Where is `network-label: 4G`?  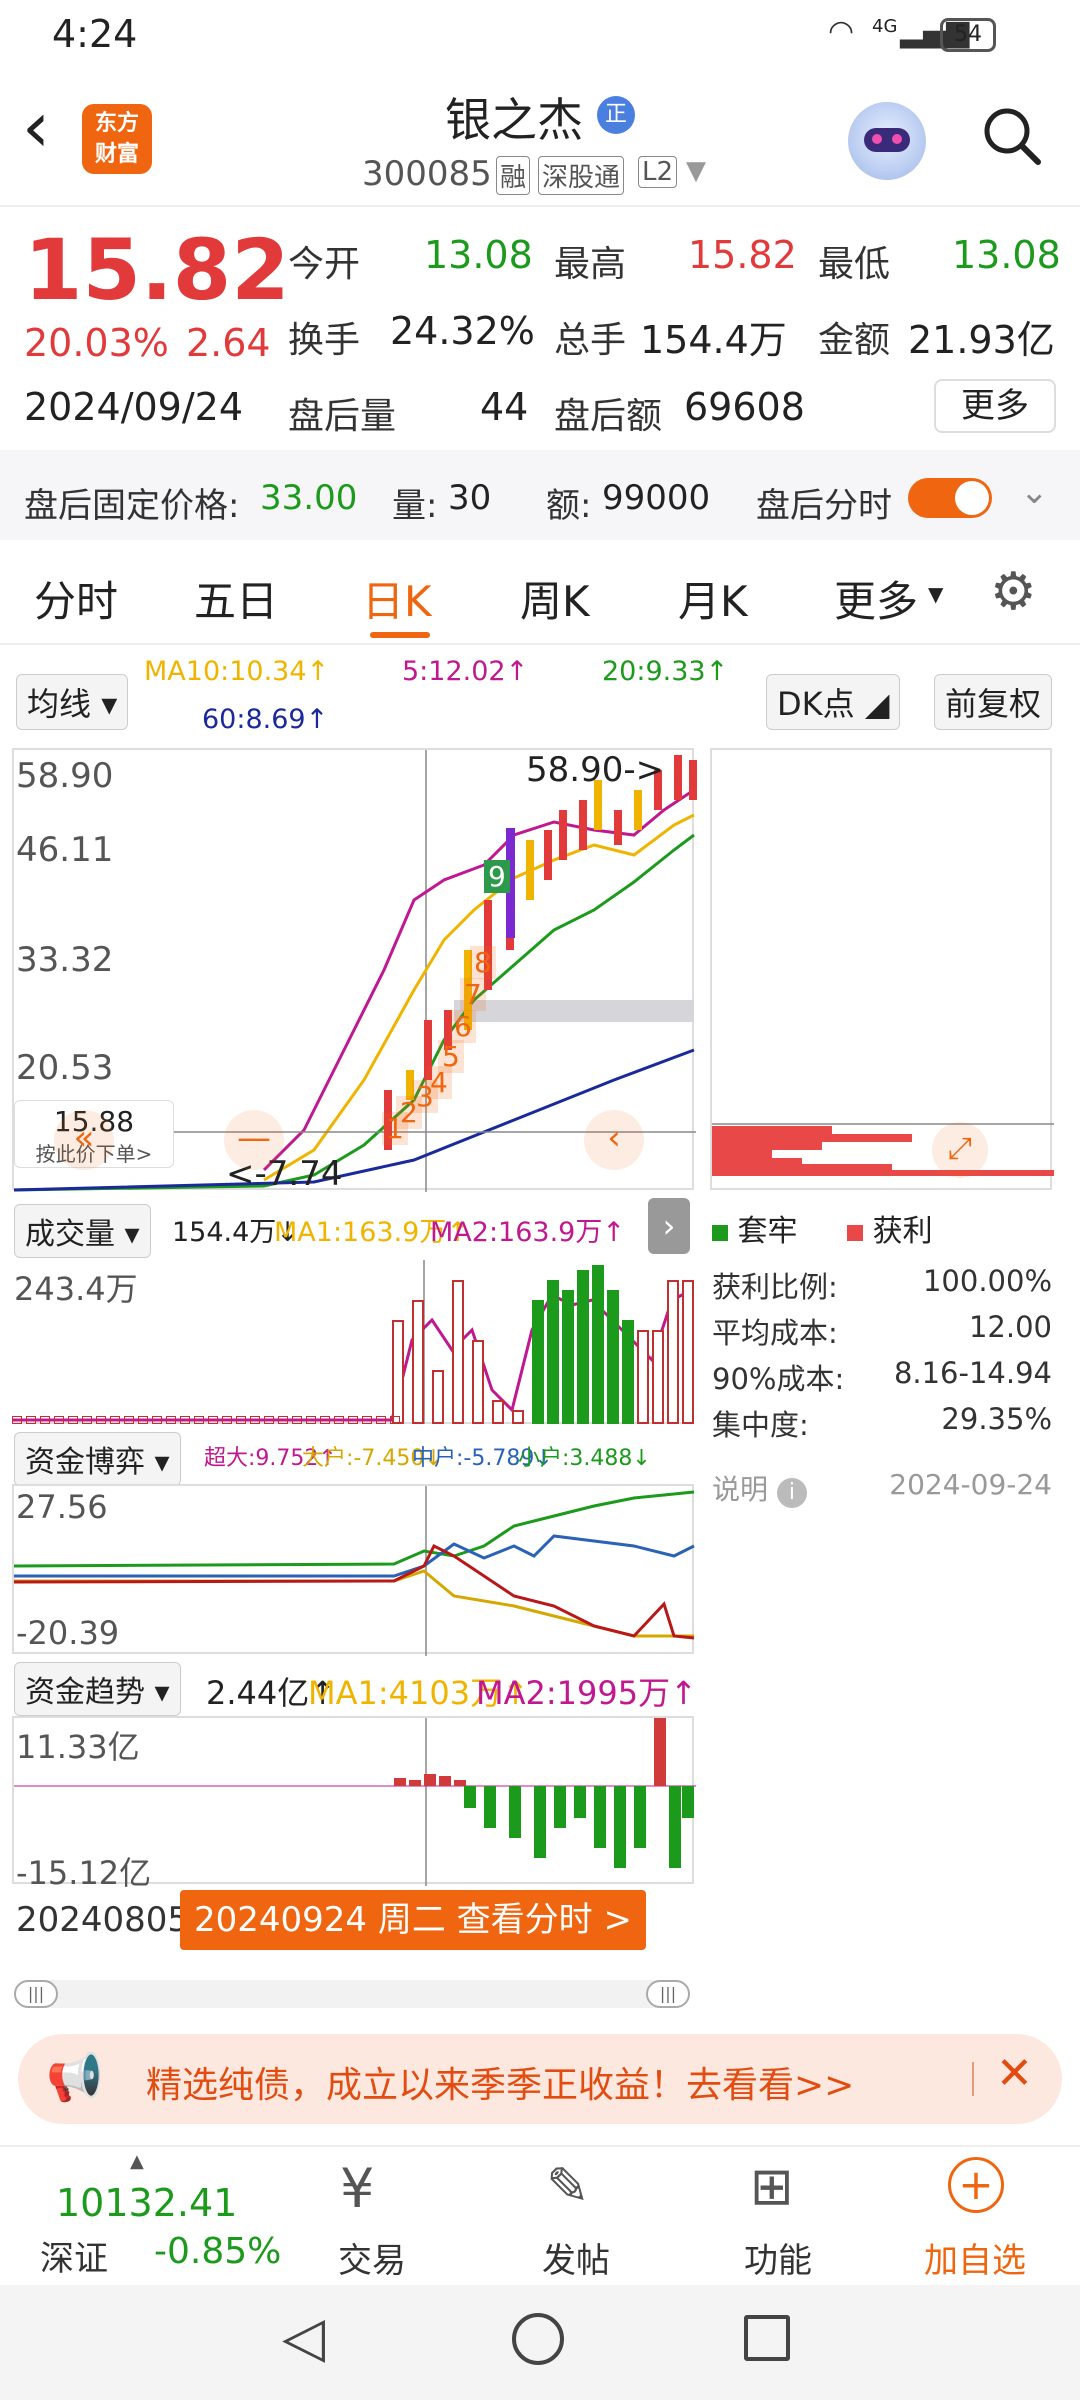
network-label: 4G is located at coordinates (885, 26).